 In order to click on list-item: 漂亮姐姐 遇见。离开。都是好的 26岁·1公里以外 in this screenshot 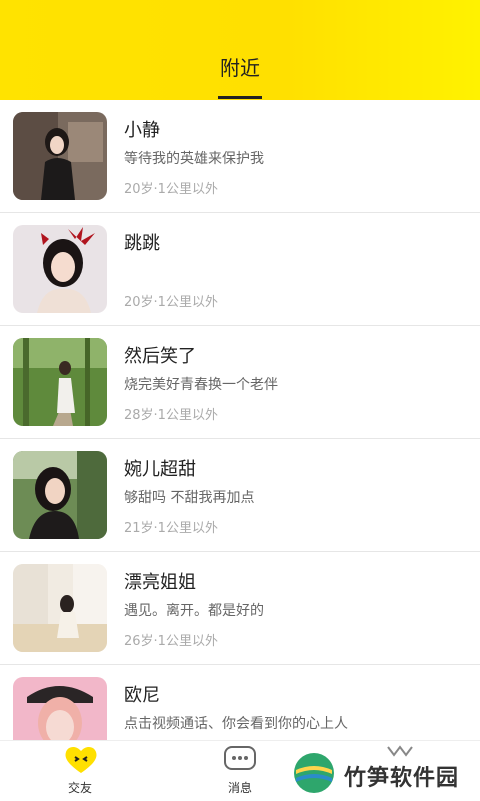, I will do `click(240, 608)`.